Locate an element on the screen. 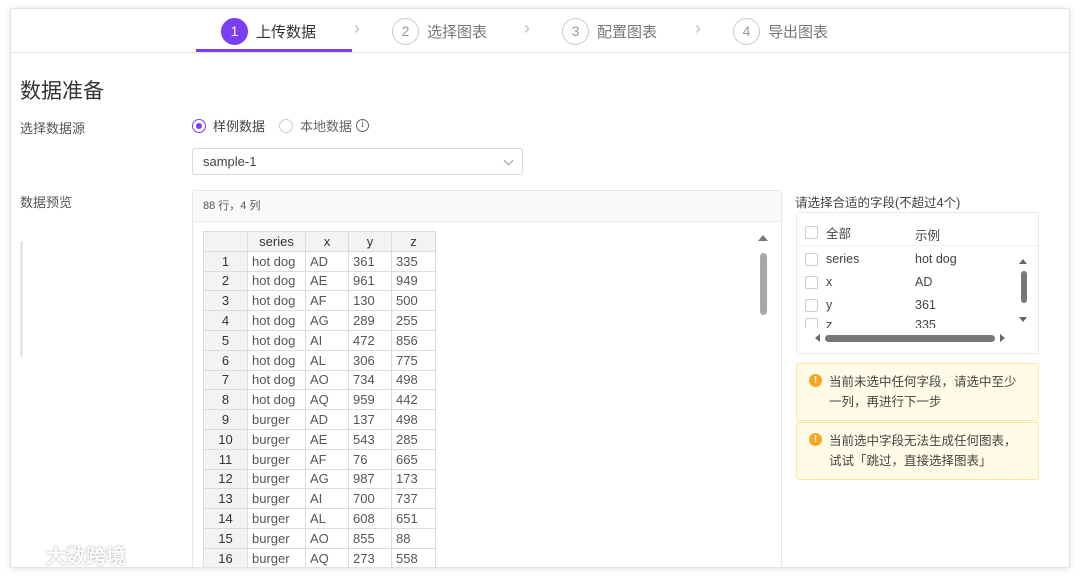  select-value: sample-1 is located at coordinates (230, 161).